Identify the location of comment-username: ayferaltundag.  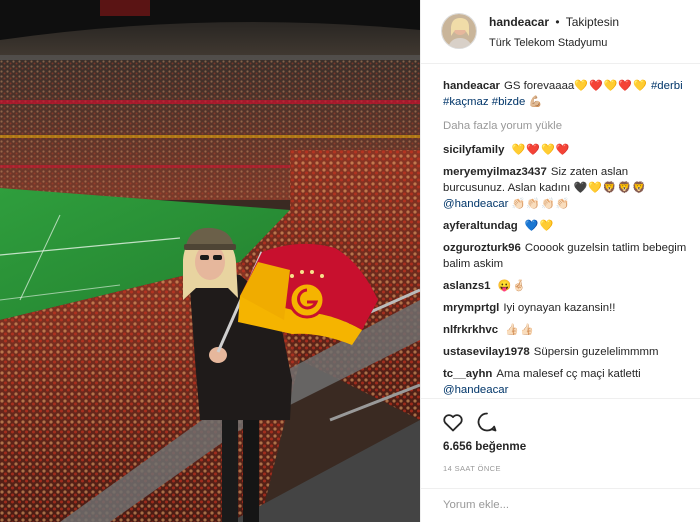
(480, 226).